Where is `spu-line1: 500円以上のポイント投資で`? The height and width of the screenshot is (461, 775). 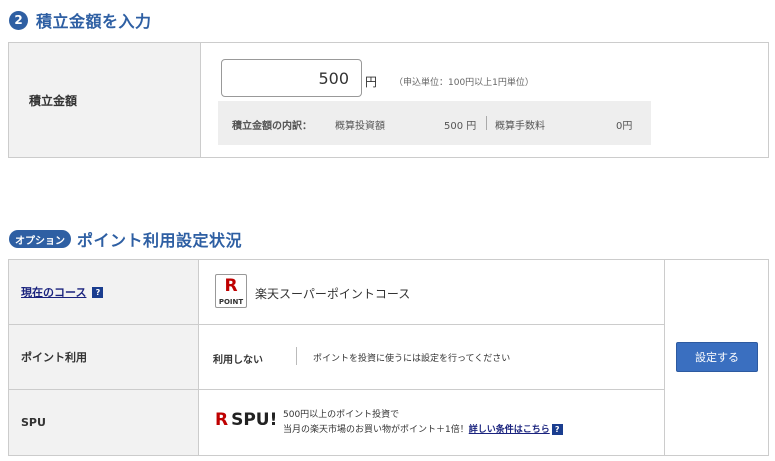
spu-line1: 500円以上のポイント投資で is located at coordinates (341, 415).